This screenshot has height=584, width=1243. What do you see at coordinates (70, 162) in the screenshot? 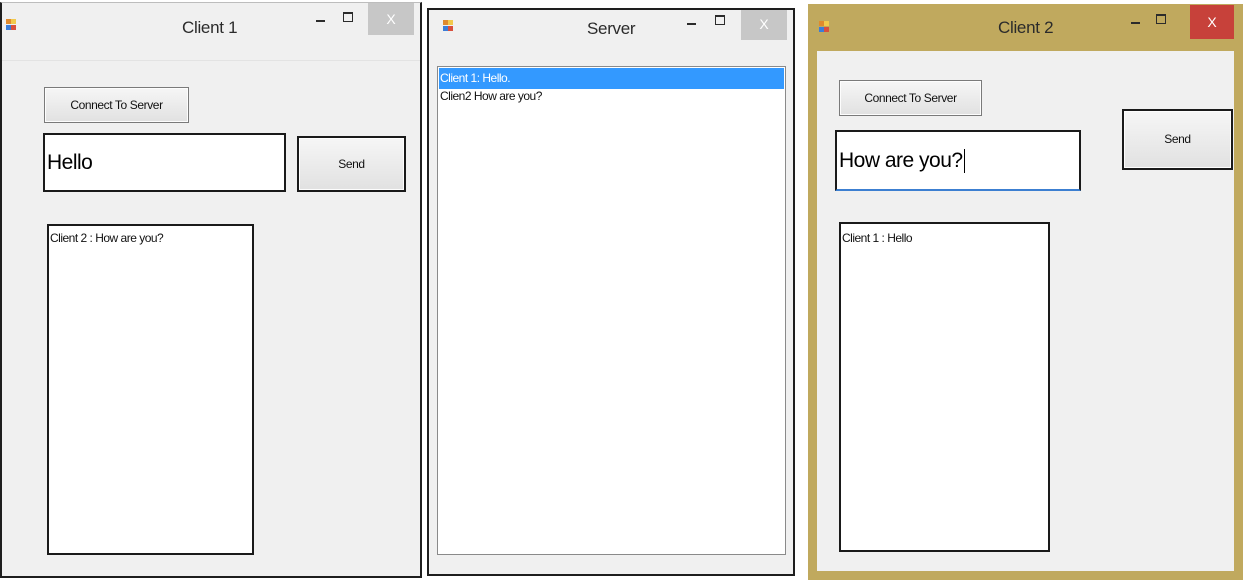
I see `message-input-value: Hello` at bounding box center [70, 162].